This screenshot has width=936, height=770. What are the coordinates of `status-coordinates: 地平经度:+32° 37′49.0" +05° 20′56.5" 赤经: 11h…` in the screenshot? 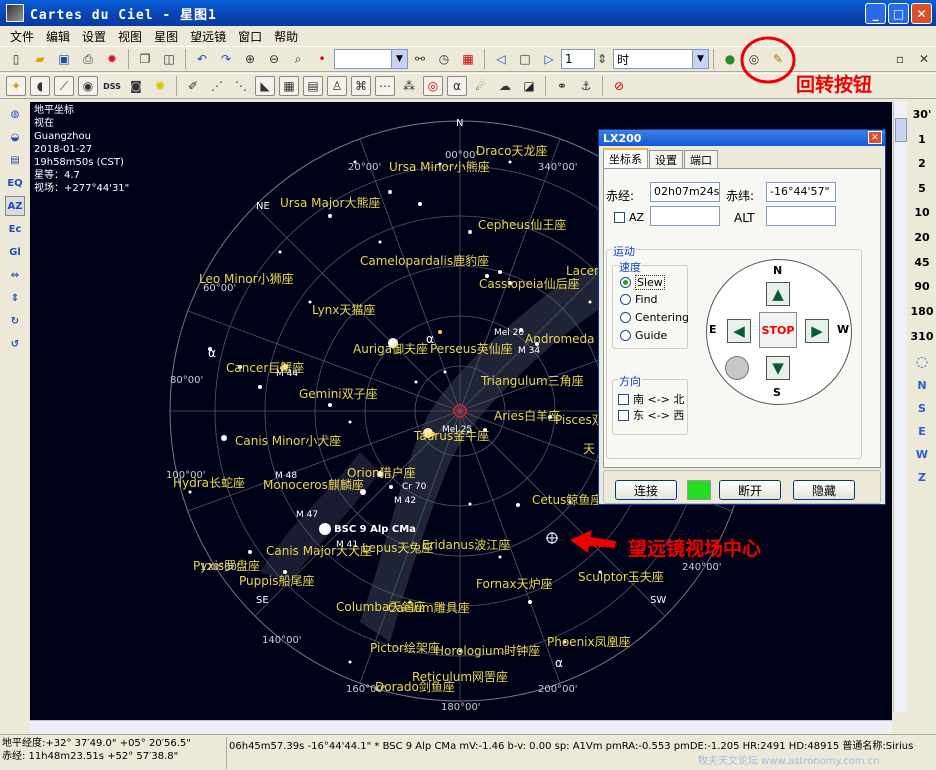 It's located at (96, 750).